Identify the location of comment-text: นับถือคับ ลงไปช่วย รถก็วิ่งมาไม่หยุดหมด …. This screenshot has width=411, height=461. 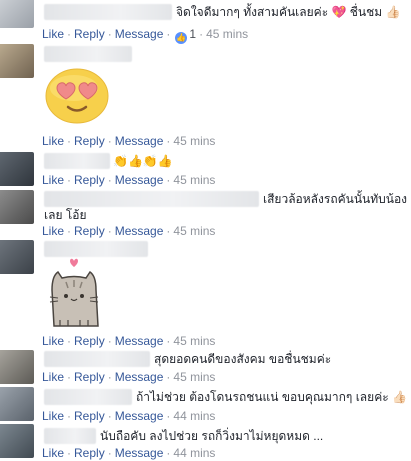
(212, 436).